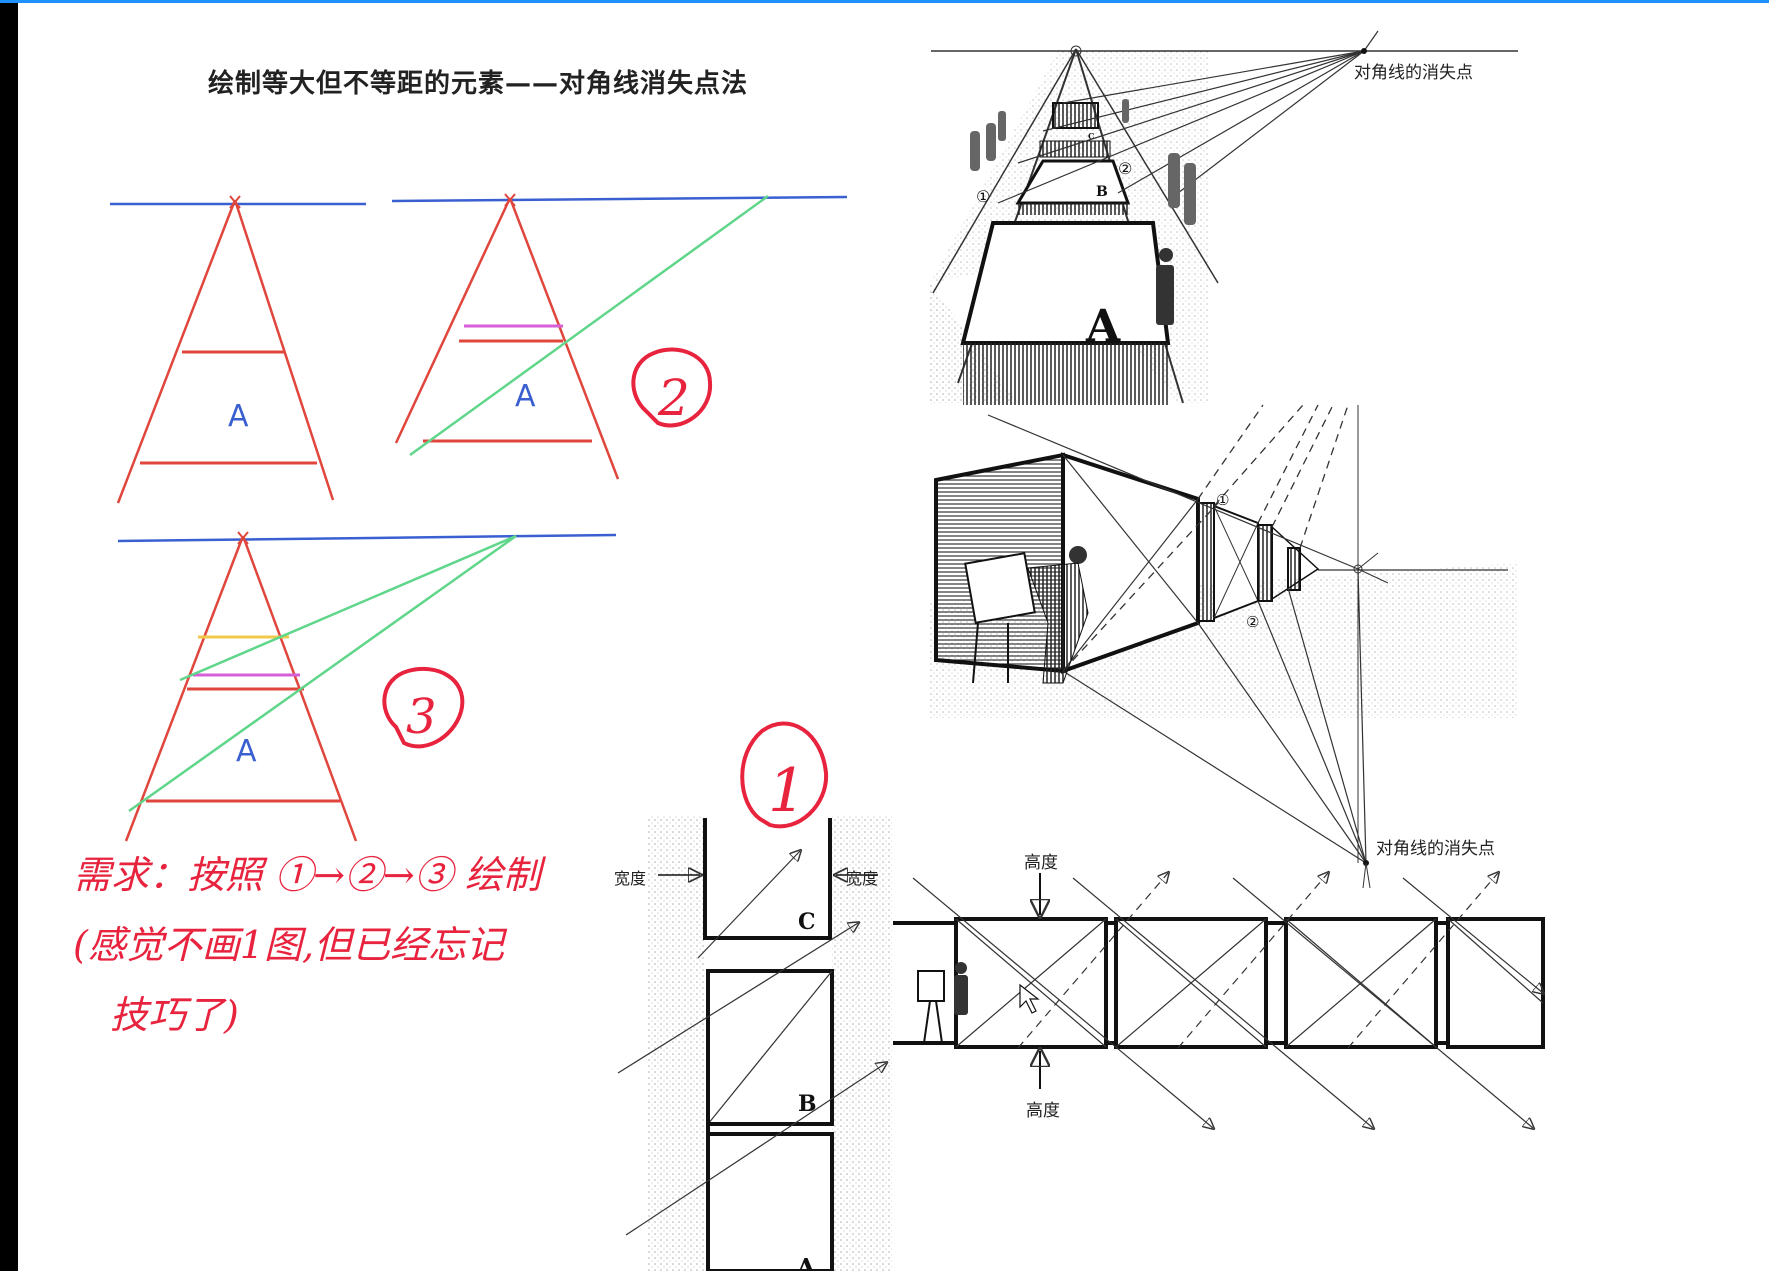  Describe the element at coordinates (1043, 1111) in the screenshot. I see `elevation-height-bottom-label: 高度` at that location.